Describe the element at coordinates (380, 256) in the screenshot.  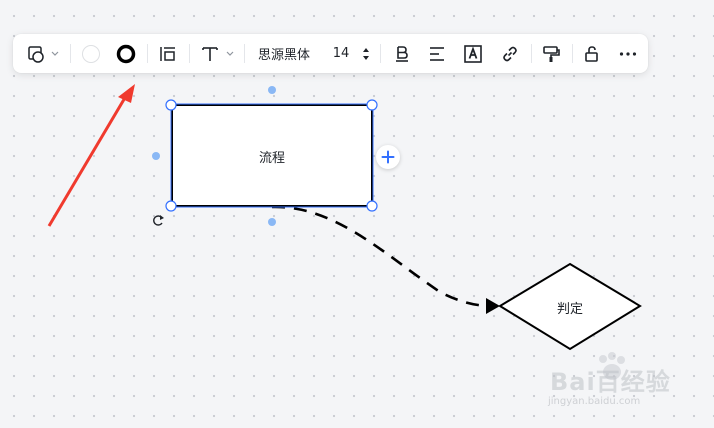
I see `dashed-connector` at that location.